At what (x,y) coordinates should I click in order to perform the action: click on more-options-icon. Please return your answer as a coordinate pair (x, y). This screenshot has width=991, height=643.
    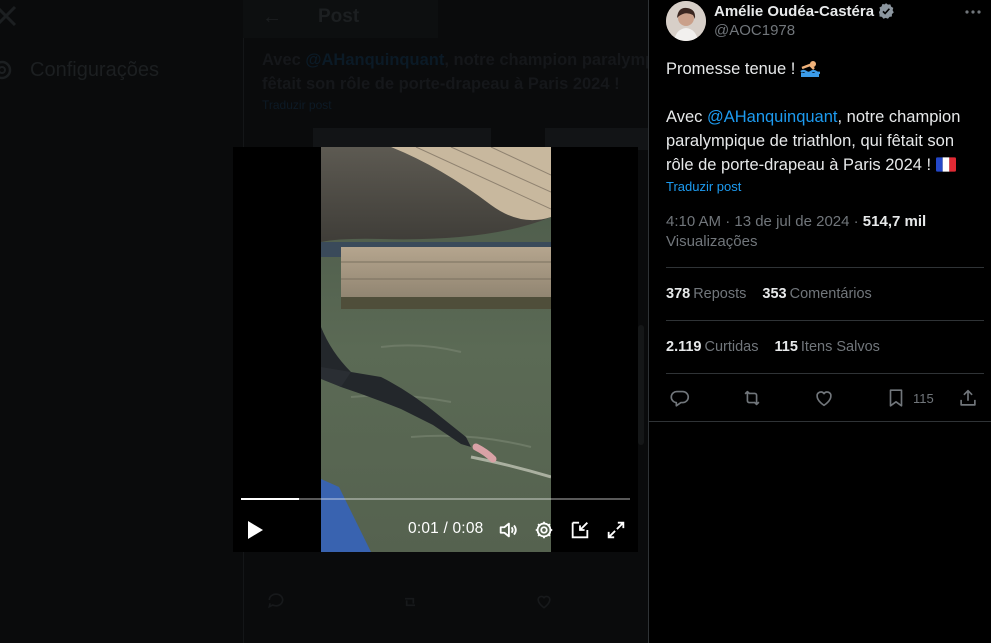
    Looking at the image, I should click on (973, 12).